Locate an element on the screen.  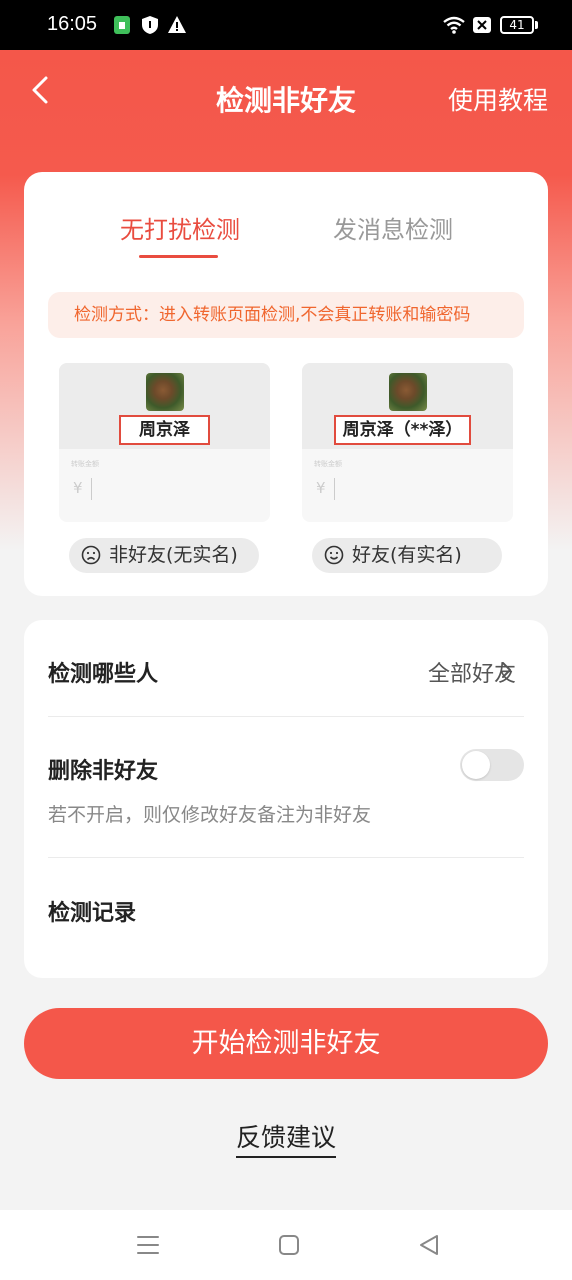
system-navigation-bar is located at coordinates (286, 1245).